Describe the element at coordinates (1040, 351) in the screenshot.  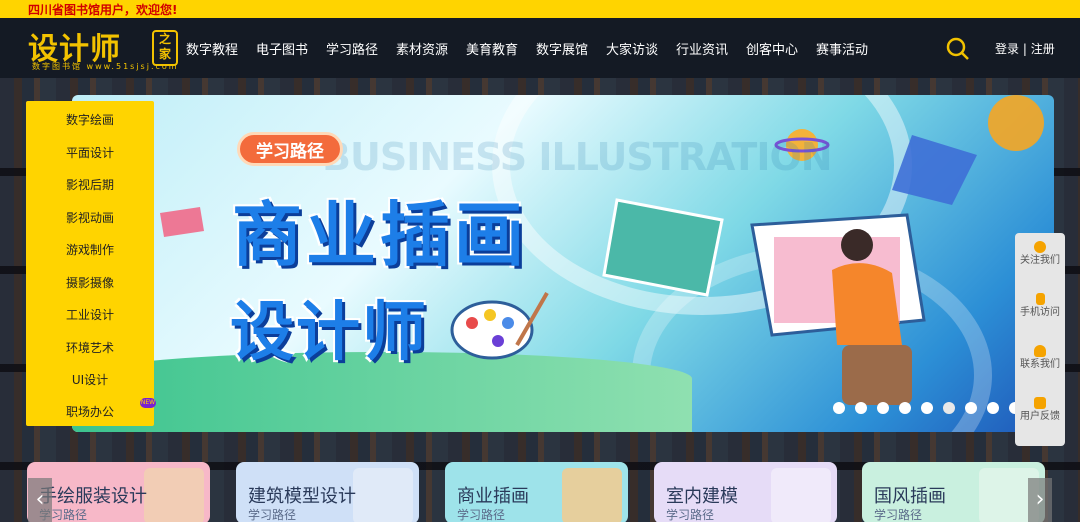
I see `user-icon` at that location.